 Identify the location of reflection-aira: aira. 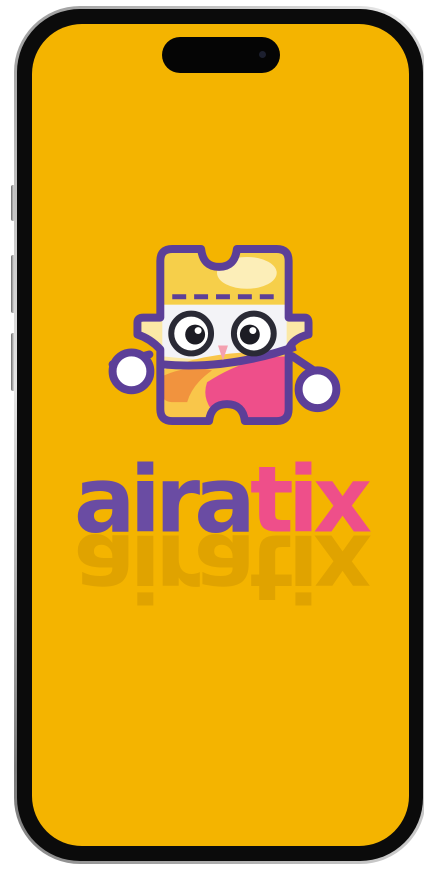
(162, 566).